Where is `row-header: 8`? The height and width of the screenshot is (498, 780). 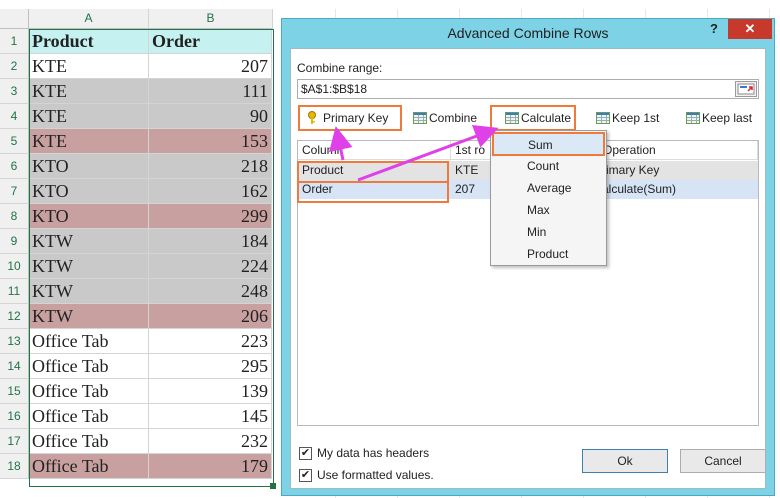
row-header: 8 is located at coordinates (14, 216).